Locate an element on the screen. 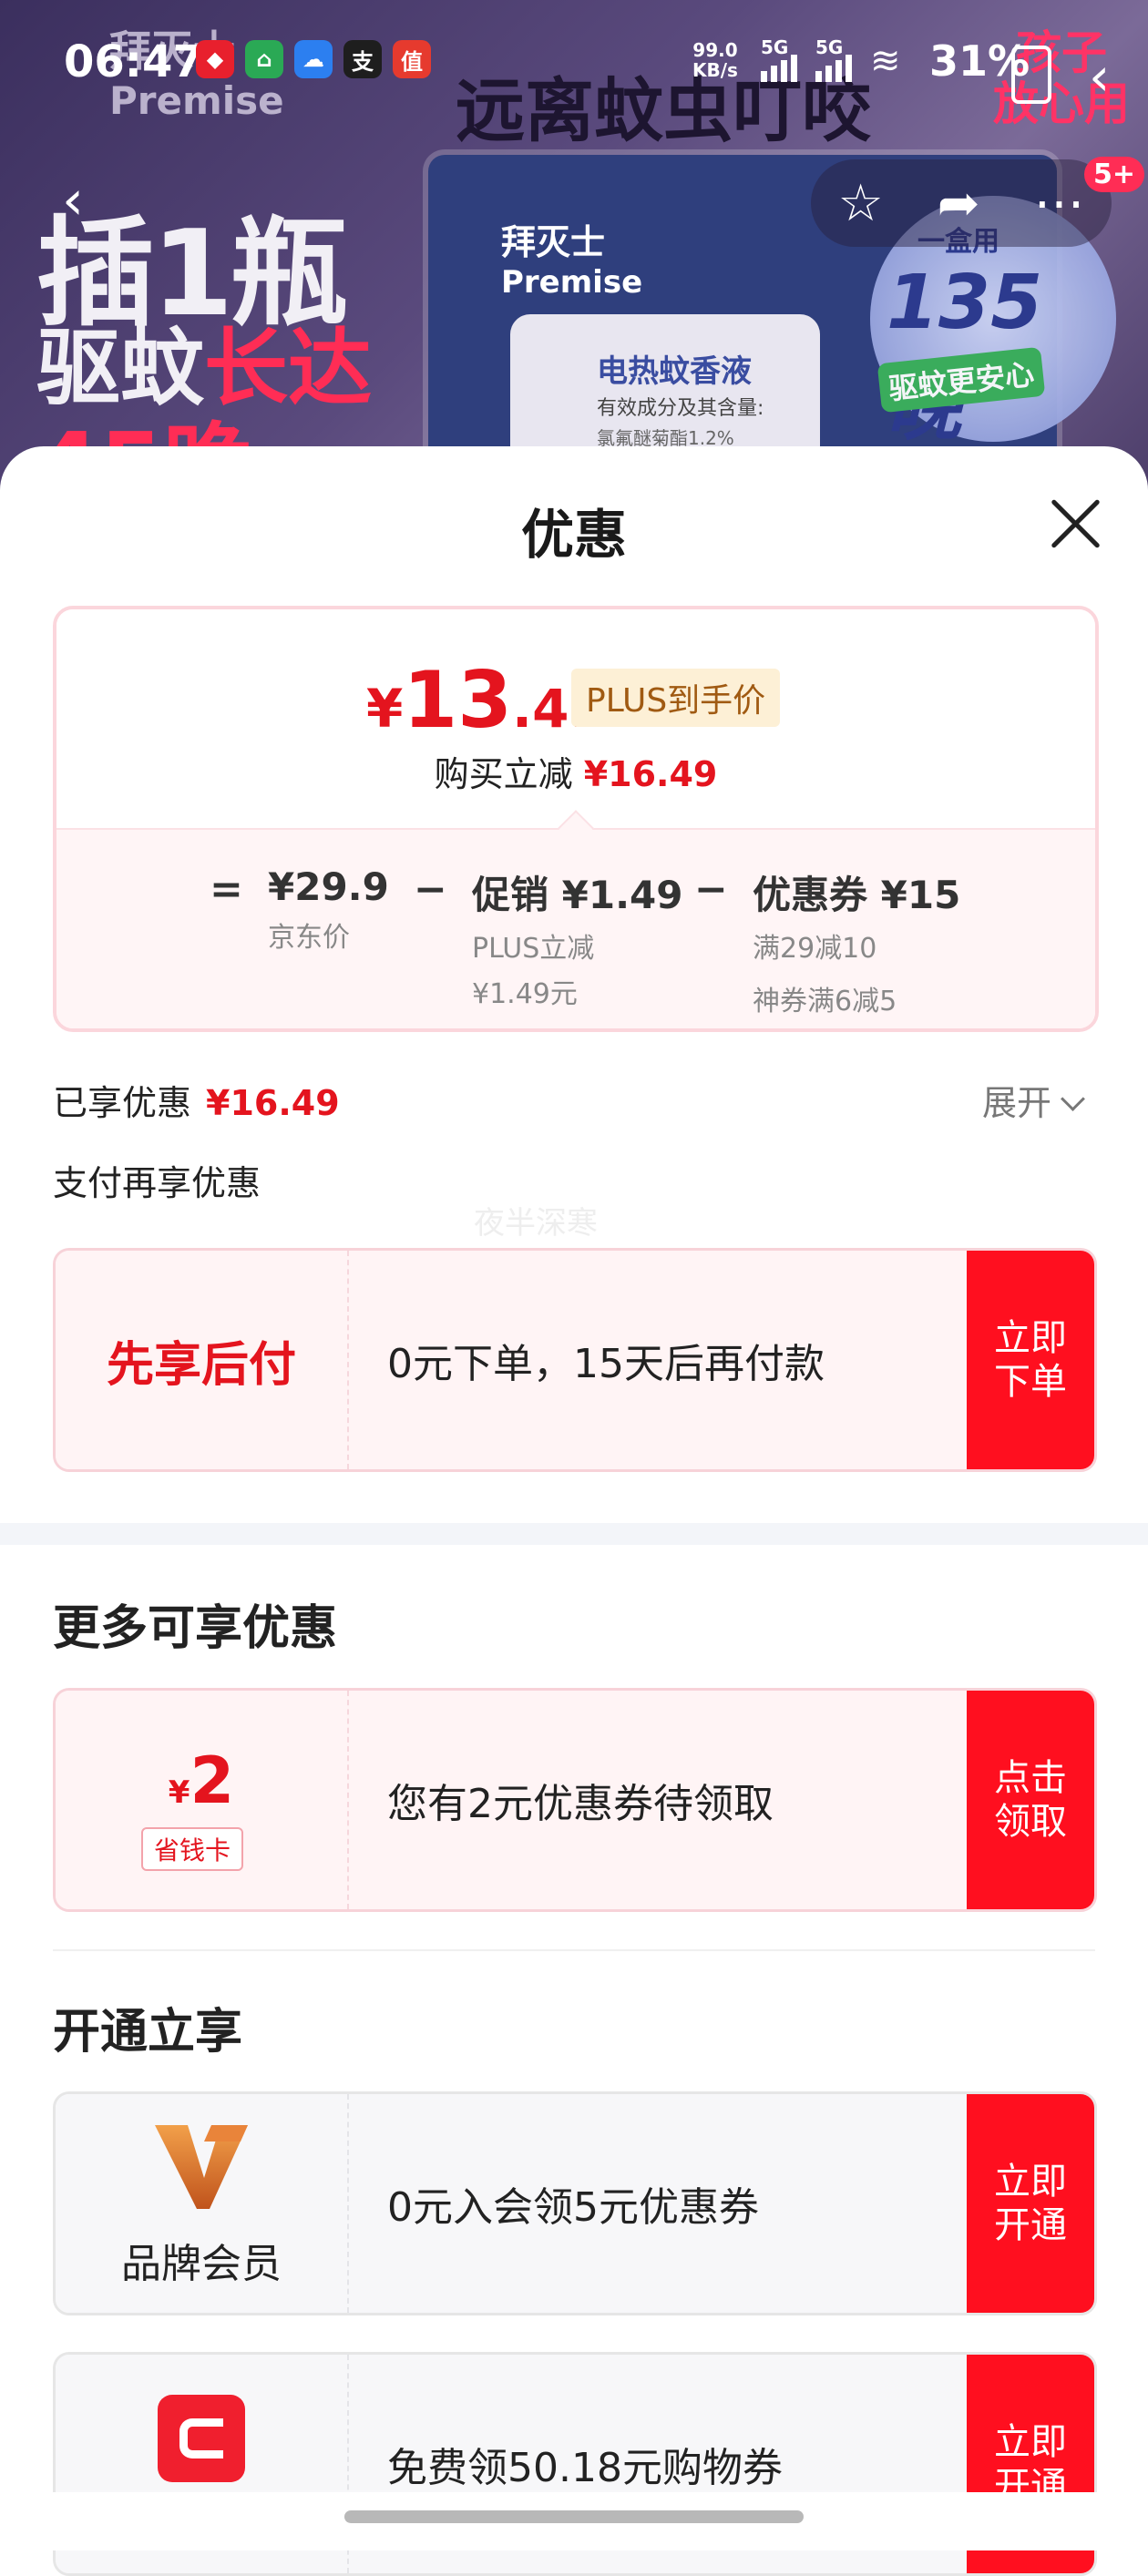 This screenshot has width=1148, height=2576. label-line: 有效成分及其含量: is located at coordinates (681, 408).